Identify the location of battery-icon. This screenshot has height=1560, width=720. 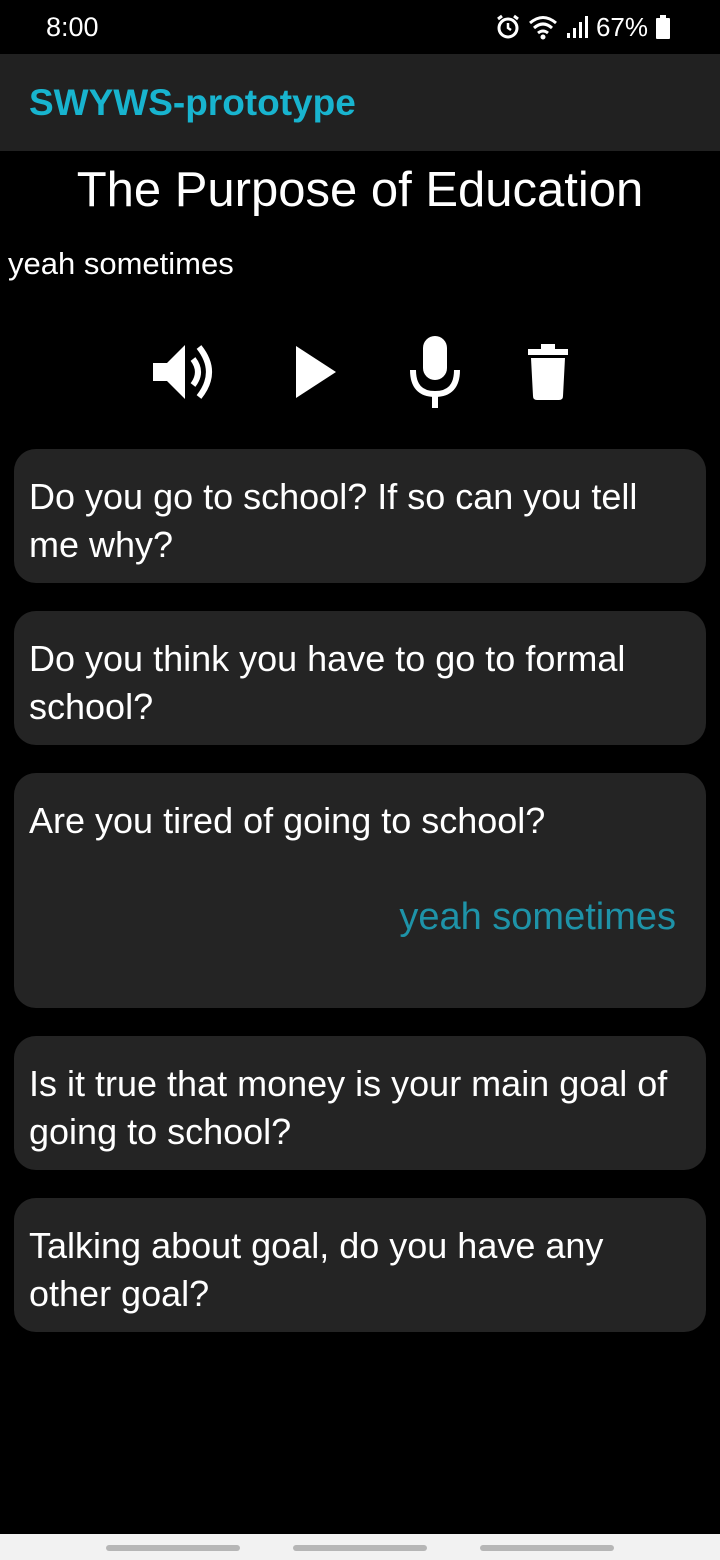
(663, 27).